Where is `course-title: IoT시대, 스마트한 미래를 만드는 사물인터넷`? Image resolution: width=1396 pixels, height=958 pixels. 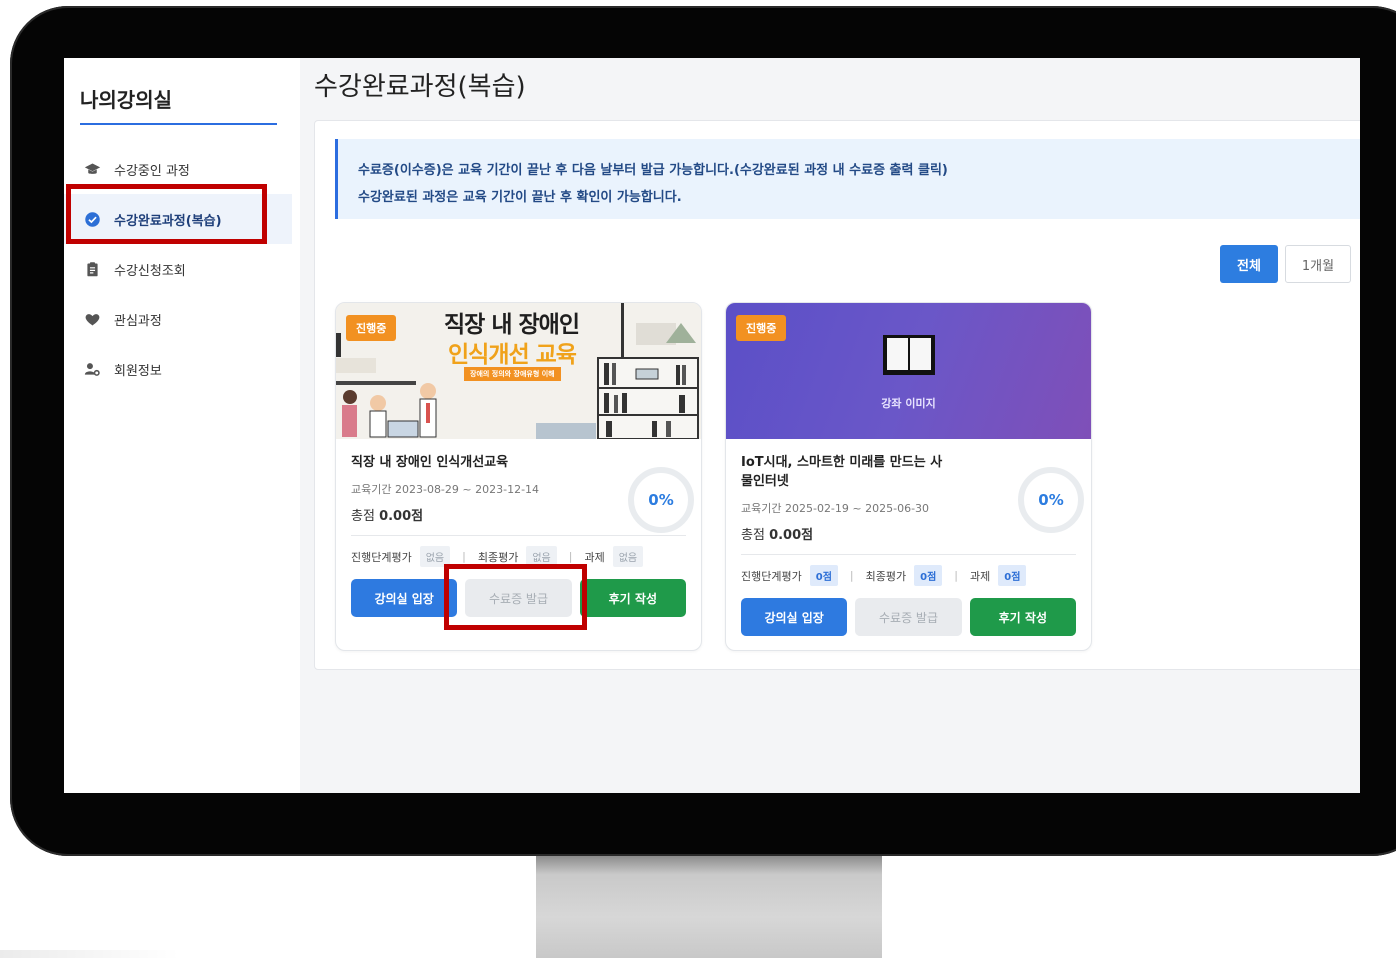
course-title: IoT시대, 스마트한 미래를 만드는 사물인터넷 is located at coordinates (846, 472).